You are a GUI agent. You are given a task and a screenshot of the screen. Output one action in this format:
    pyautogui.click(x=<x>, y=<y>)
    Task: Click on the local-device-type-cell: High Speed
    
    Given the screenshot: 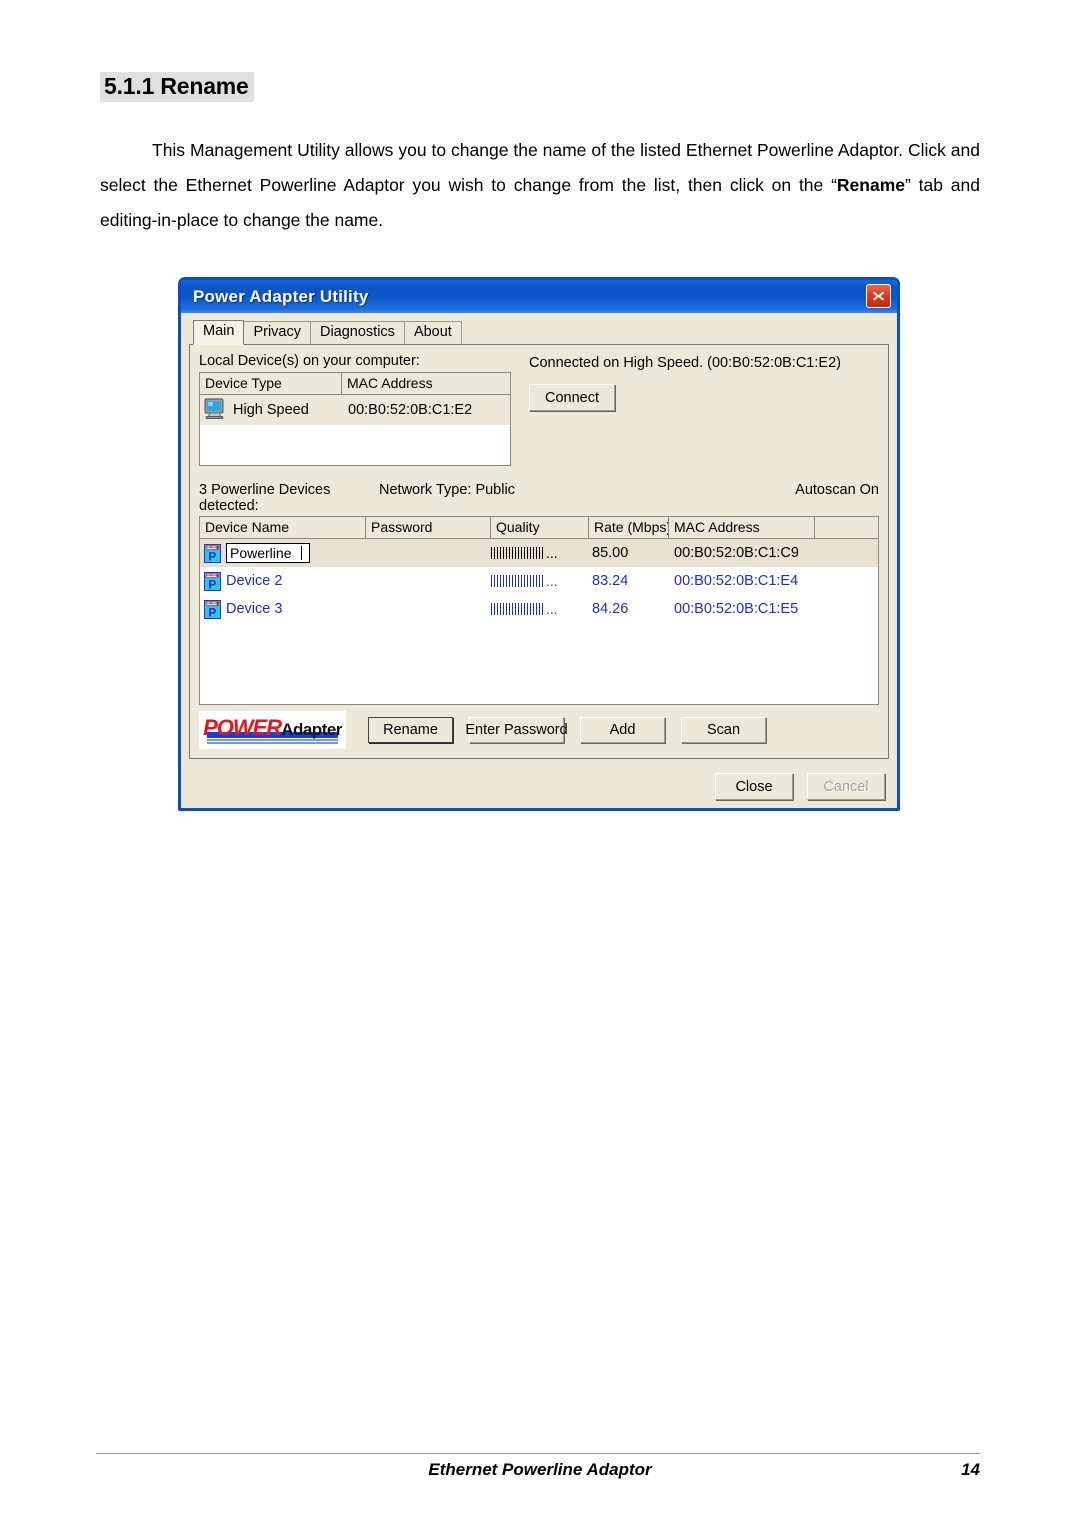 What is the action you would take?
    pyautogui.click(x=271, y=410)
    